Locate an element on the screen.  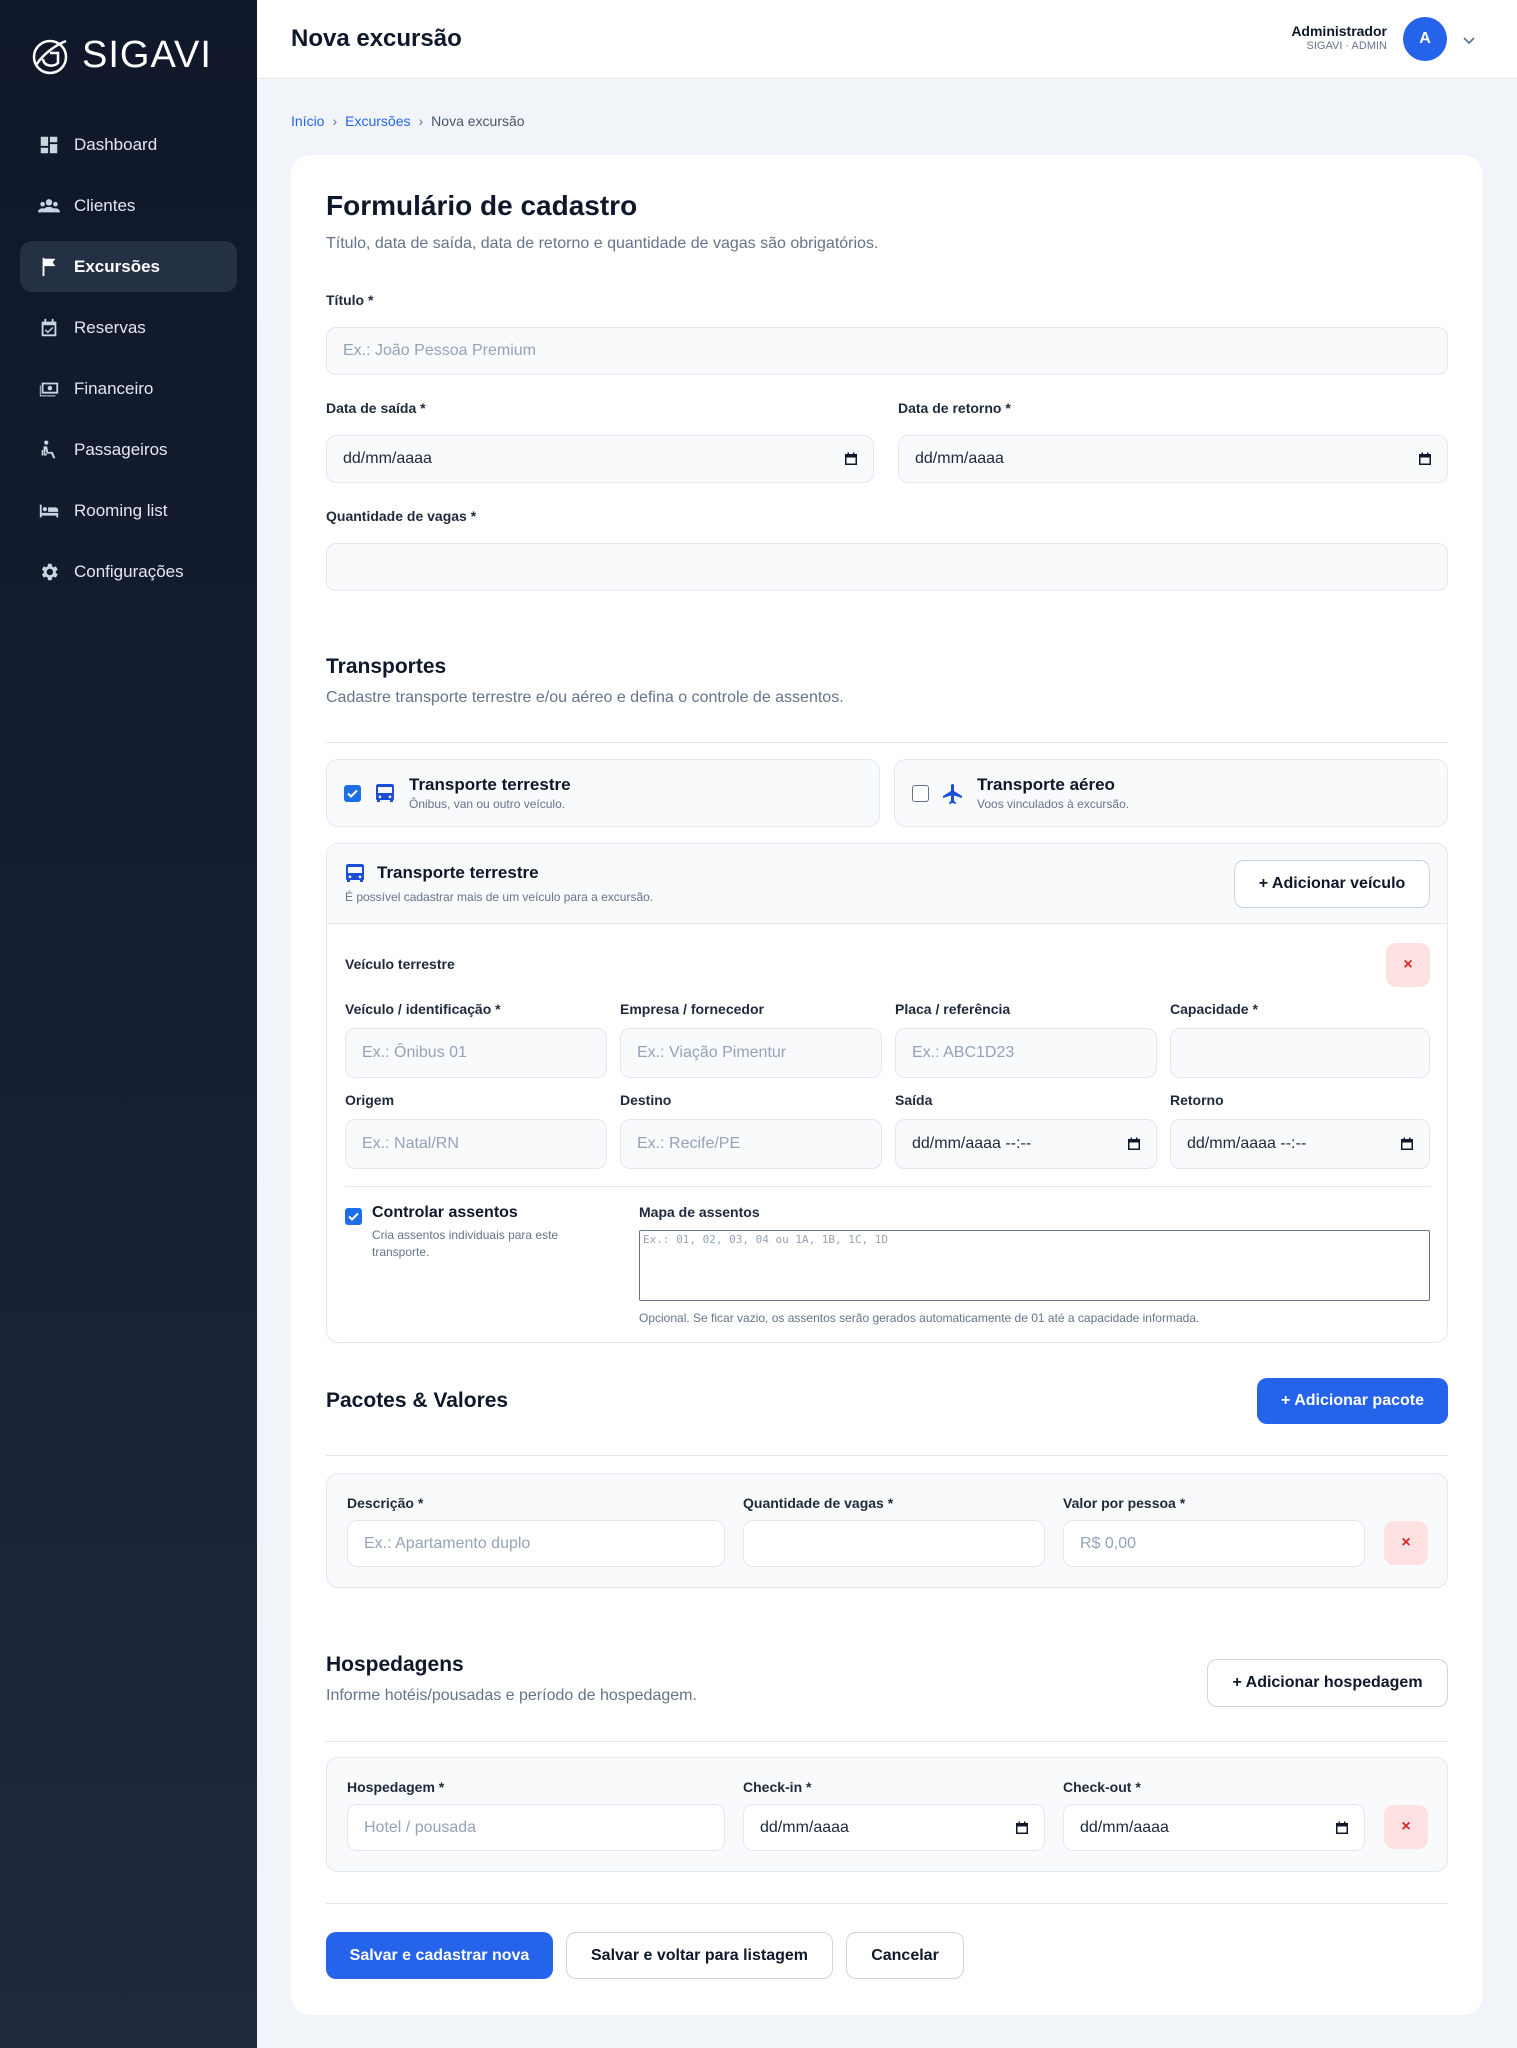
origem-input: Ex.: Natal/RN is located at coordinates (476, 1144).